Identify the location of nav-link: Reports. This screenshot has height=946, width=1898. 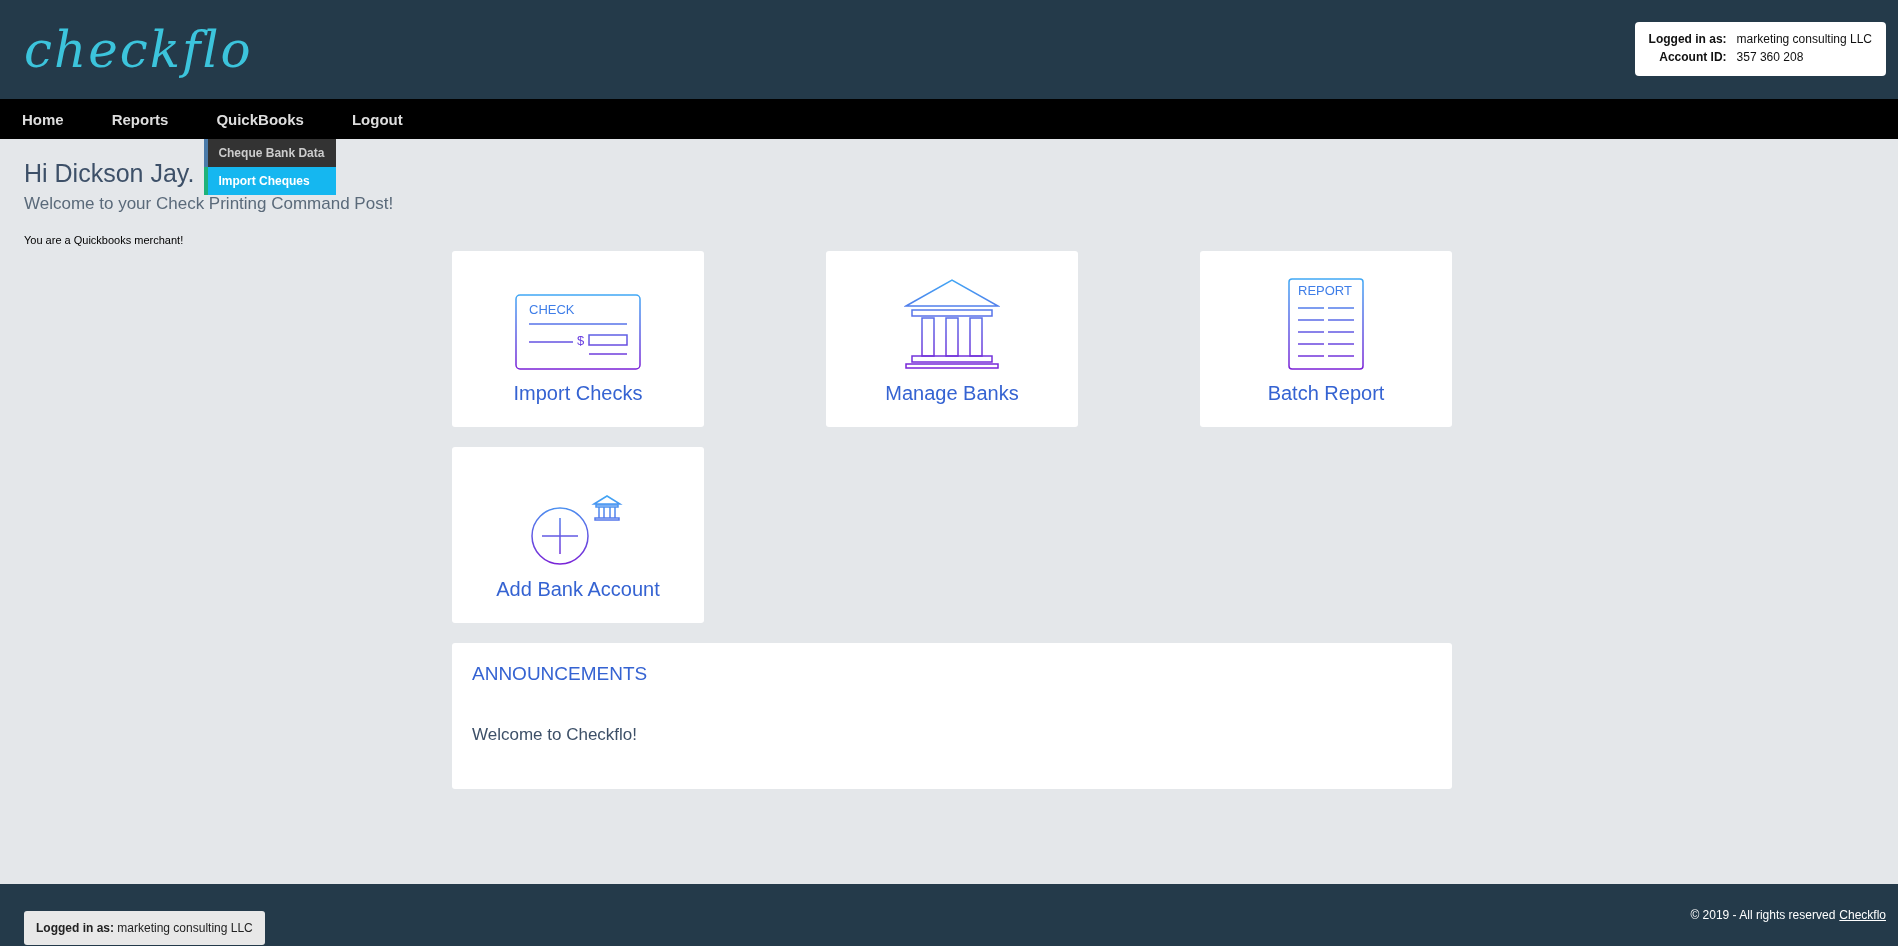
(140, 119).